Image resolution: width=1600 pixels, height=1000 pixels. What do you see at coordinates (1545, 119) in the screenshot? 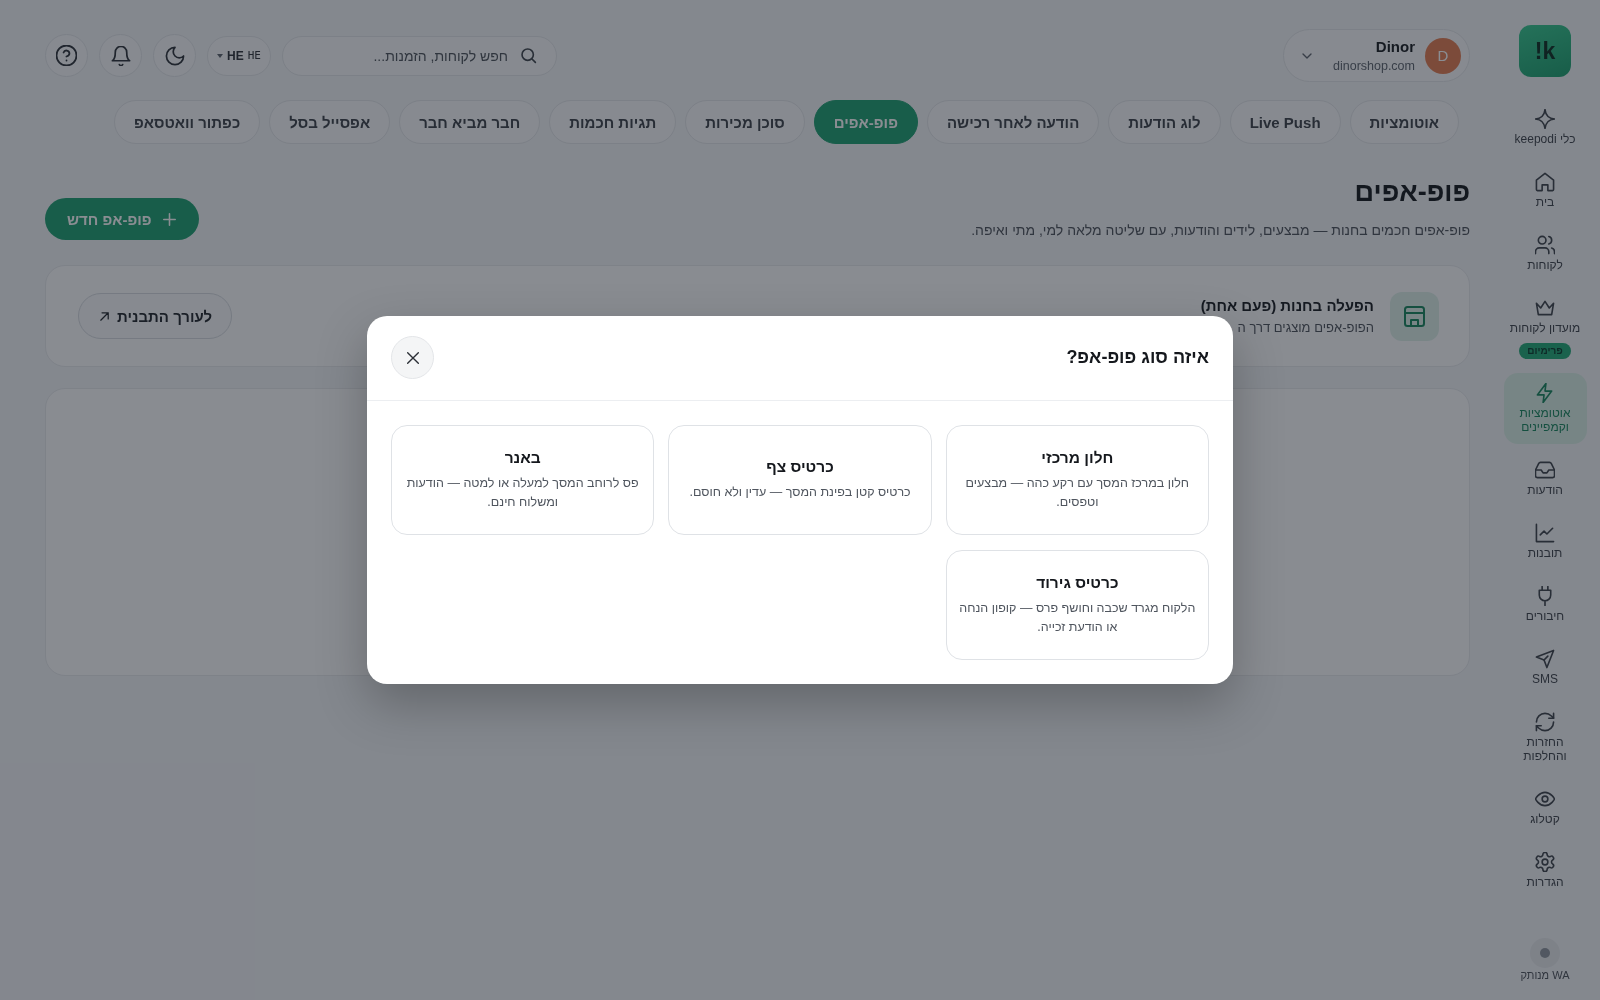
I see `sparkle-icon` at bounding box center [1545, 119].